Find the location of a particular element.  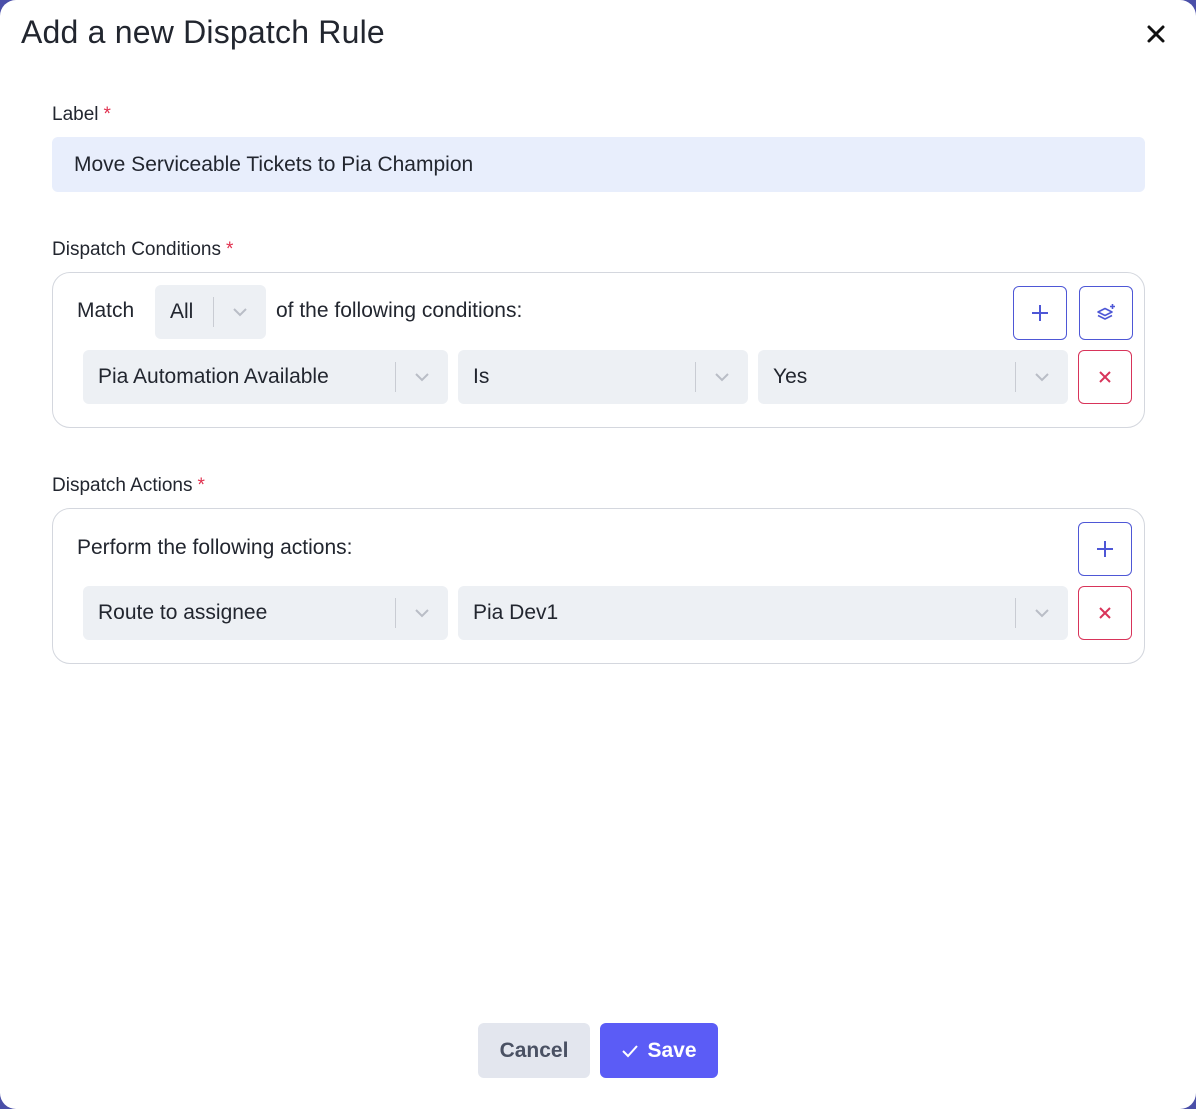

save-button: Save is located at coordinates (659, 1050).